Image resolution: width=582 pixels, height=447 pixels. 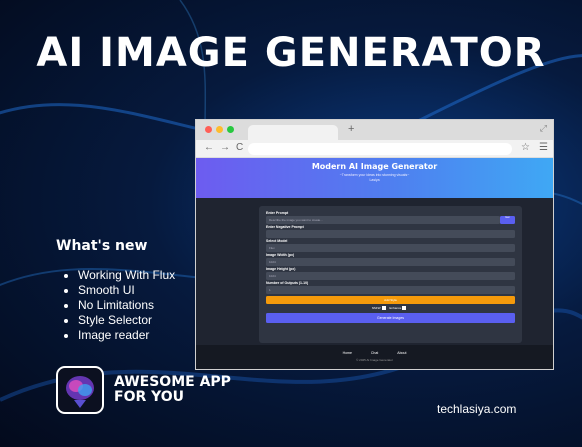 I want to click on close-dot-icon, so click(x=208, y=129).